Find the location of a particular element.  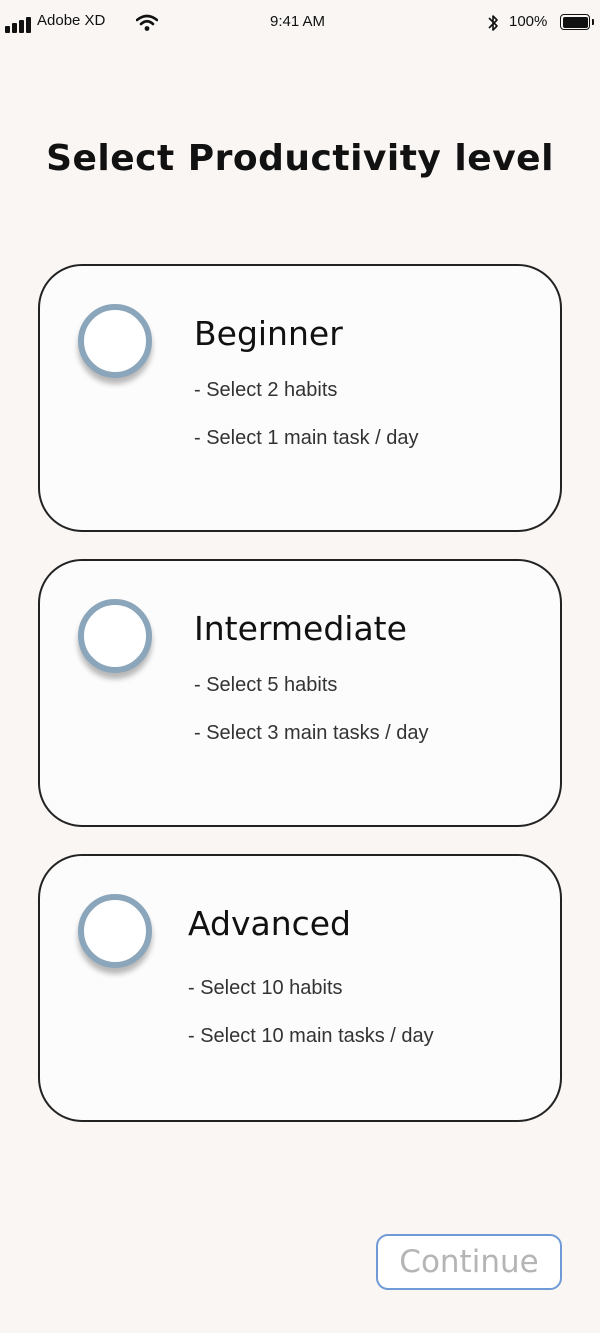

wifi-icon is located at coordinates (147, 25).